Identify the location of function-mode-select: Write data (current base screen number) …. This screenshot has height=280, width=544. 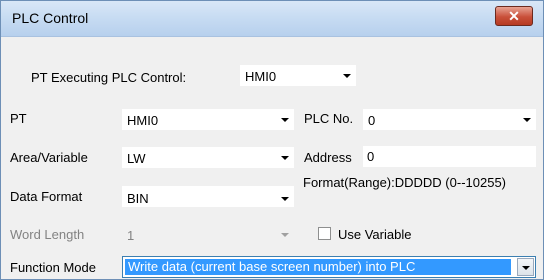
(329, 267).